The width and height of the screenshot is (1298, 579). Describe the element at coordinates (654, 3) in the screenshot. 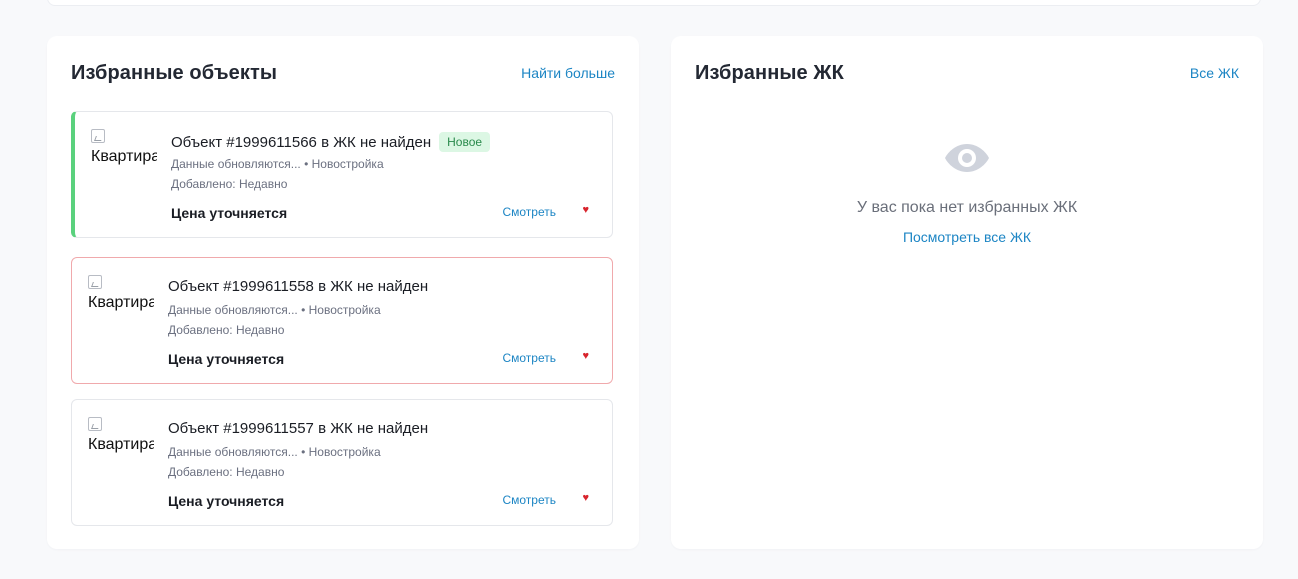

I see `top-card-edge` at that location.